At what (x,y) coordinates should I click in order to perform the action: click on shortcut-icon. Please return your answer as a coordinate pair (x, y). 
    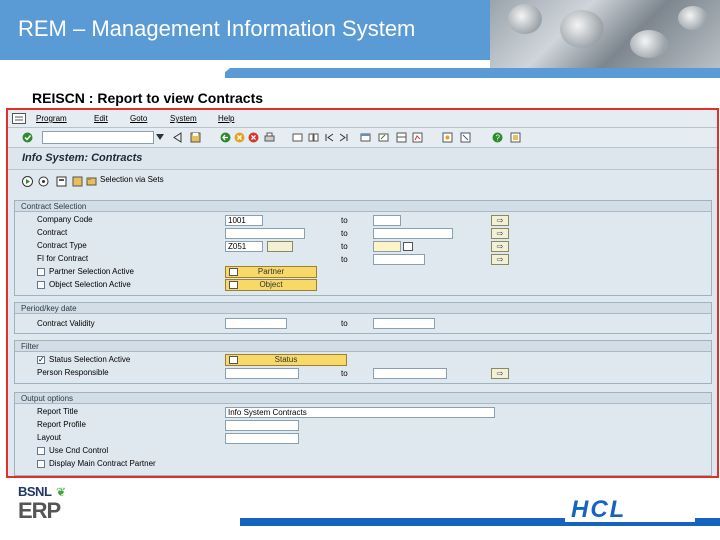
    Looking at the image, I should click on (383, 137).